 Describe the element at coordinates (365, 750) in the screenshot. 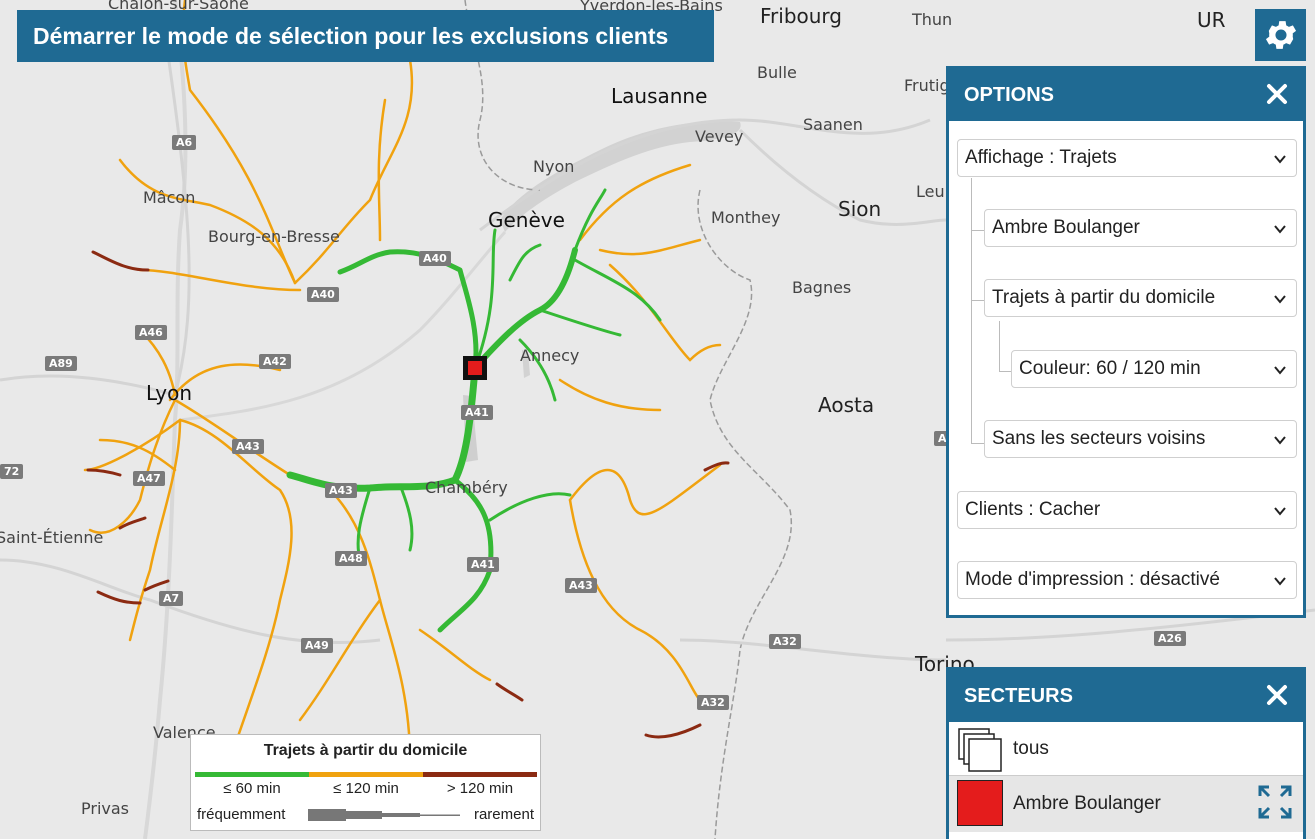

I see `legend-title: Trajets à partir du domicile` at that location.